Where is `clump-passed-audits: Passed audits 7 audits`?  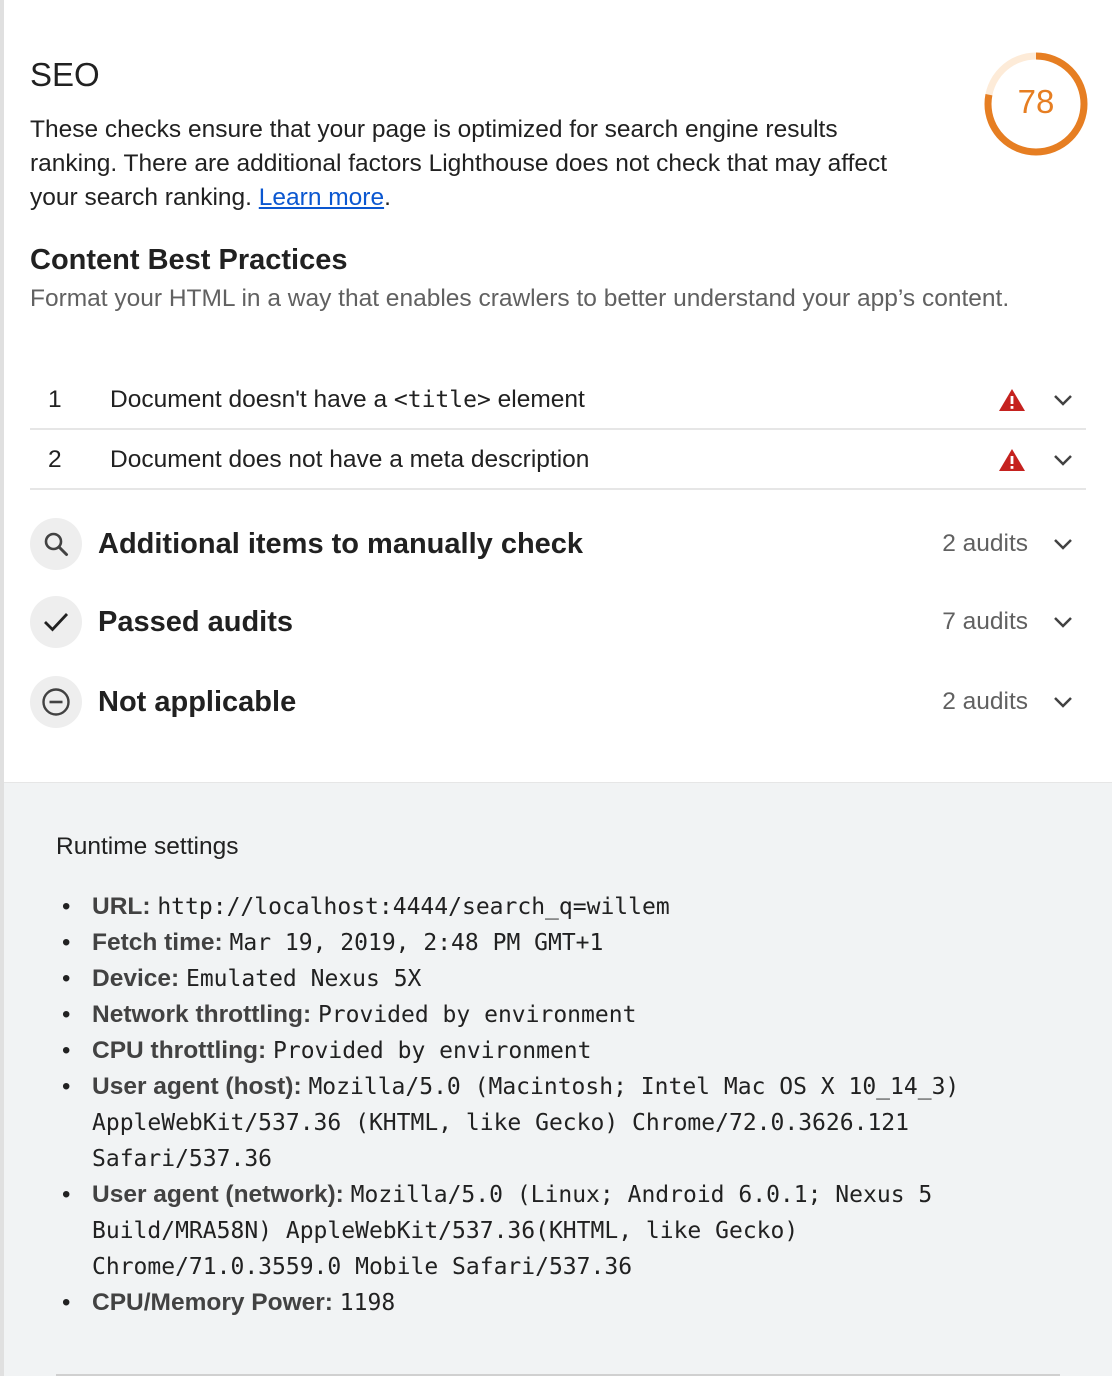
clump-passed-audits: Passed audits 7 audits is located at coordinates (558, 622).